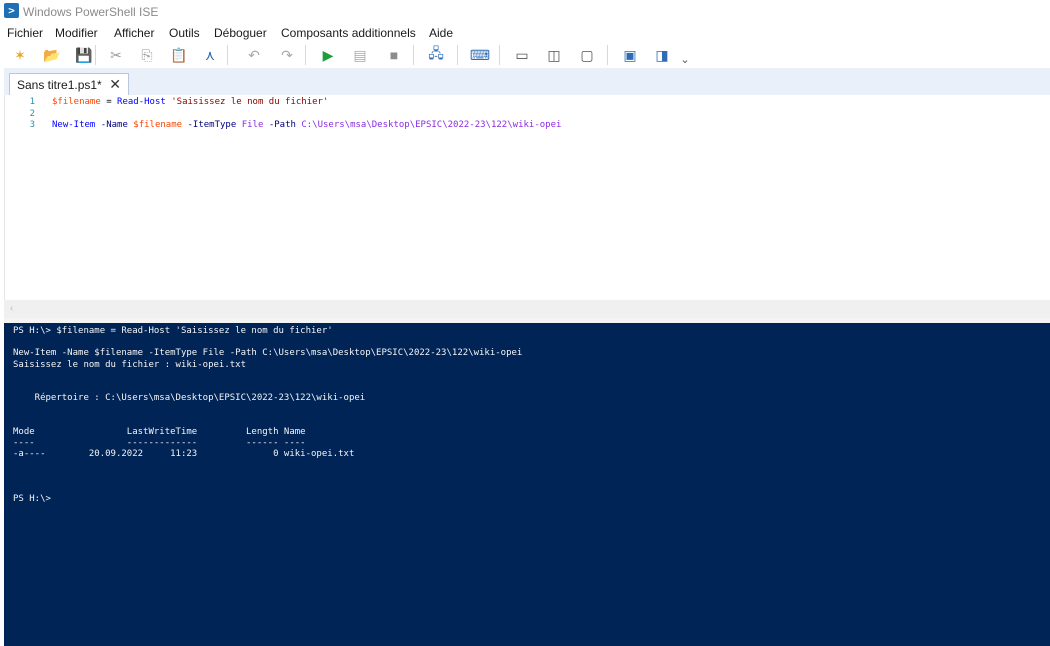  I want to click on run-selection-button: ▤, so click(360, 55).